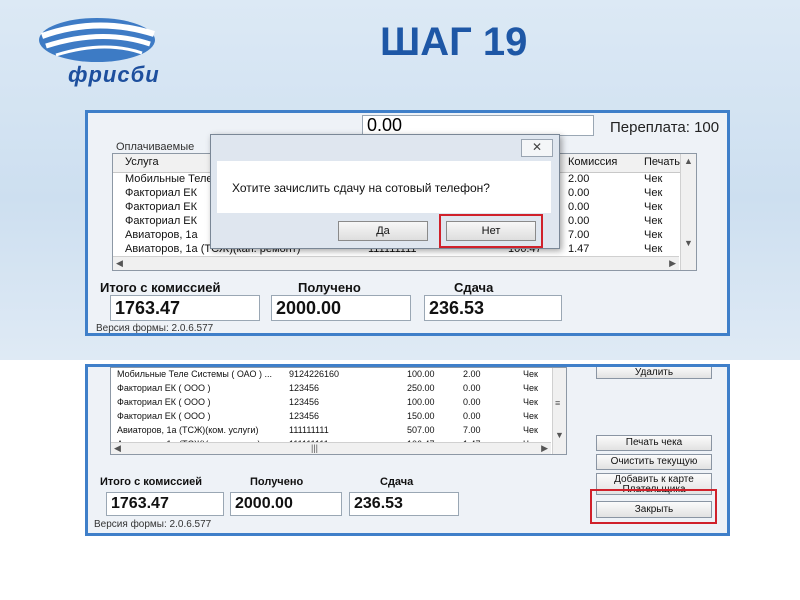 The image size is (800, 600). What do you see at coordinates (665, 127) in the screenshot?
I see `overpay-label: Переплата: 100` at bounding box center [665, 127].